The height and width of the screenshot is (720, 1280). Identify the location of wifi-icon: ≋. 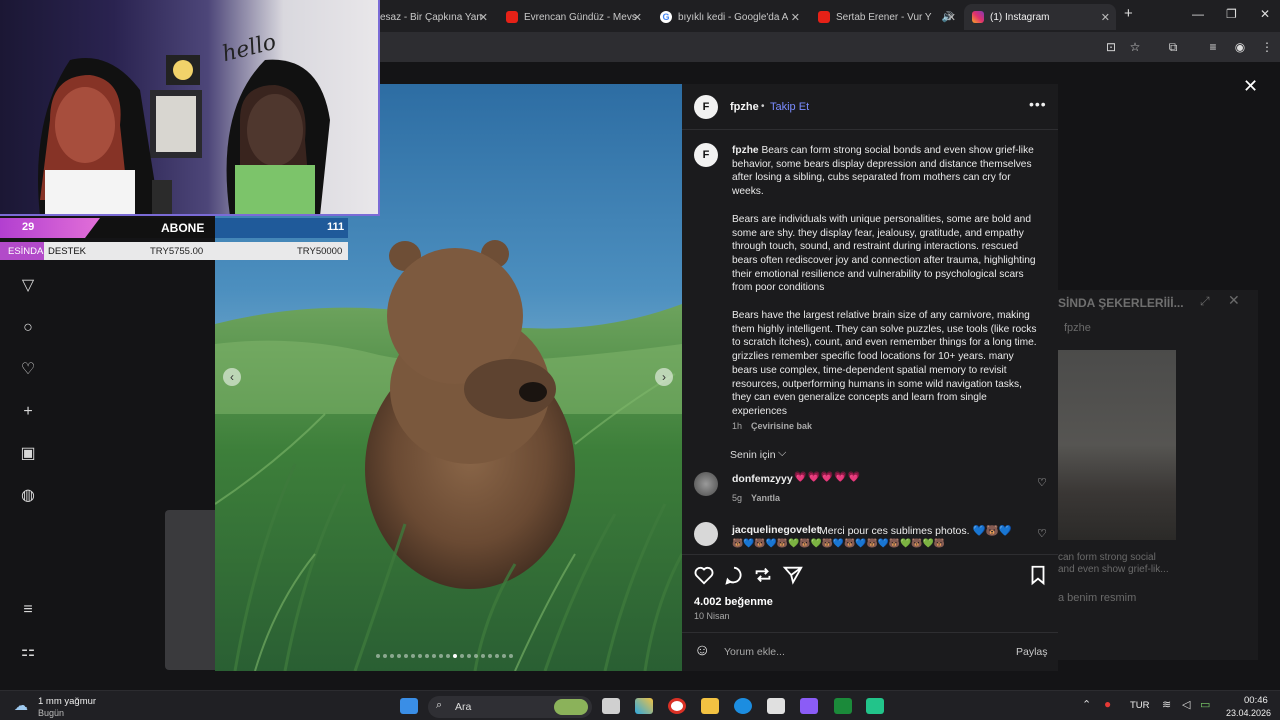
(1166, 704).